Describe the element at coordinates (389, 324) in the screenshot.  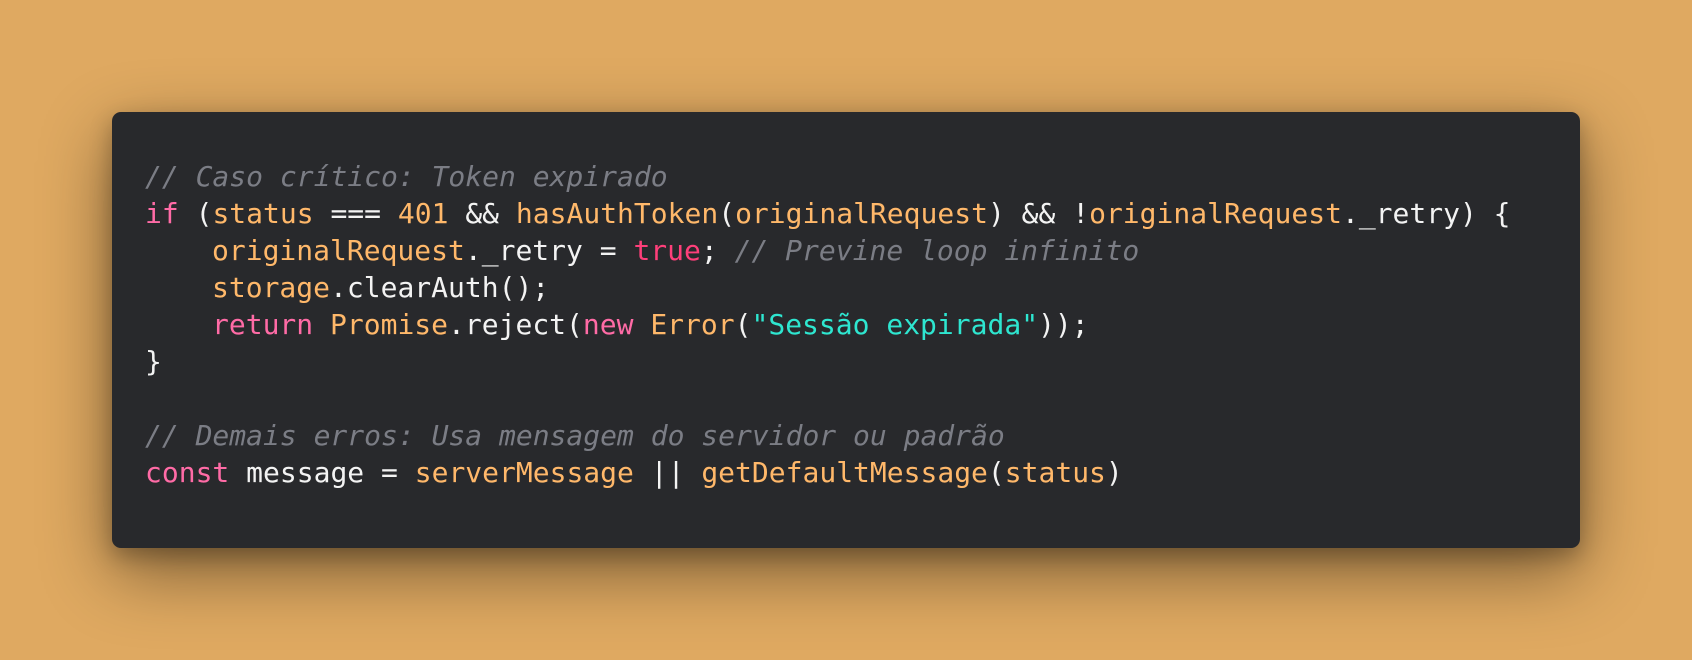
I see `class-Promise: Promise` at that location.